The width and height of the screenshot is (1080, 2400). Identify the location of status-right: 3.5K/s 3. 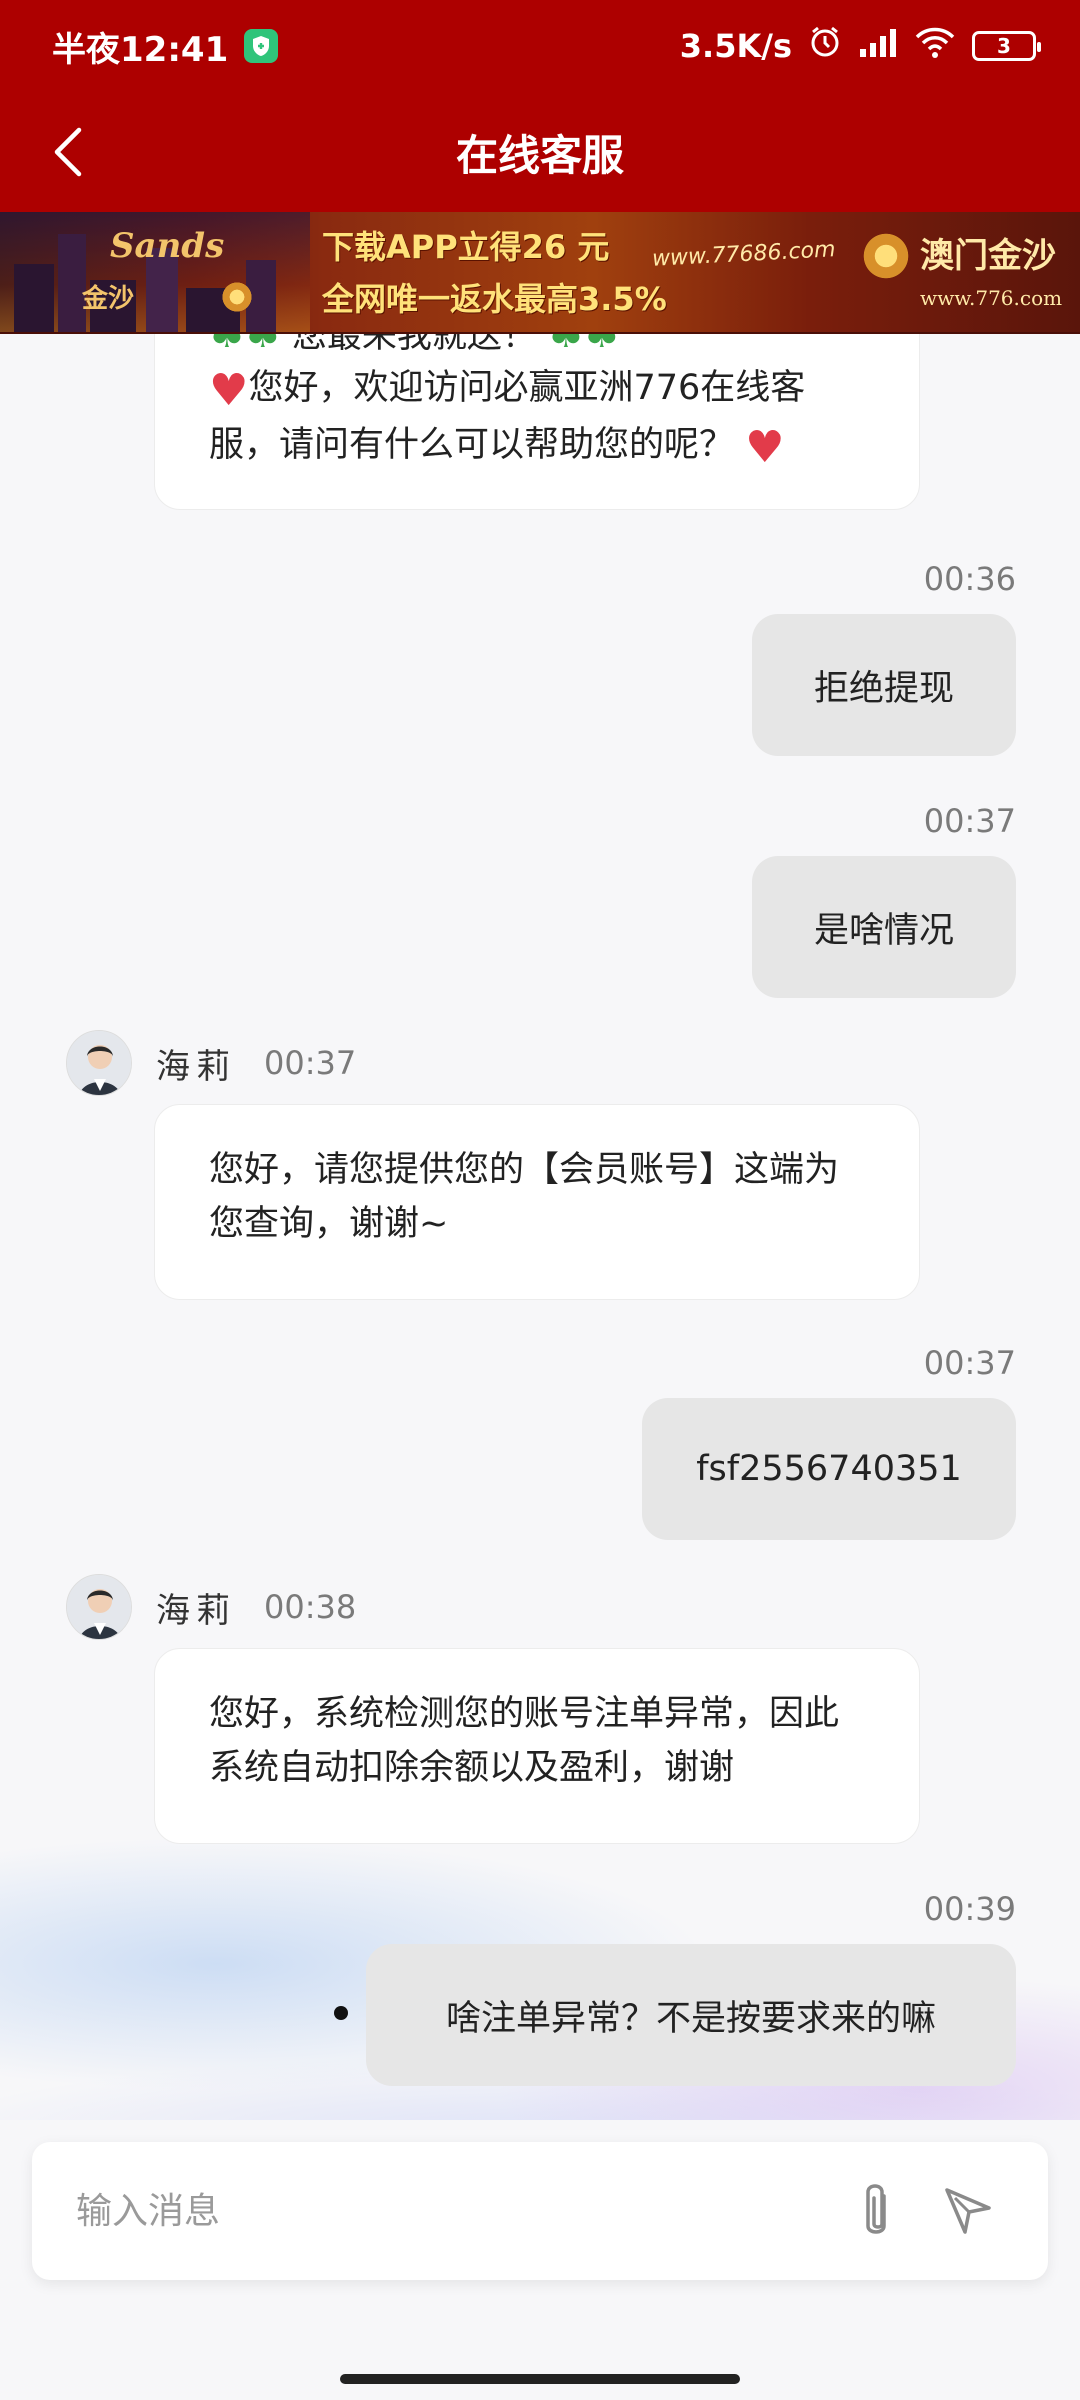
(860, 46).